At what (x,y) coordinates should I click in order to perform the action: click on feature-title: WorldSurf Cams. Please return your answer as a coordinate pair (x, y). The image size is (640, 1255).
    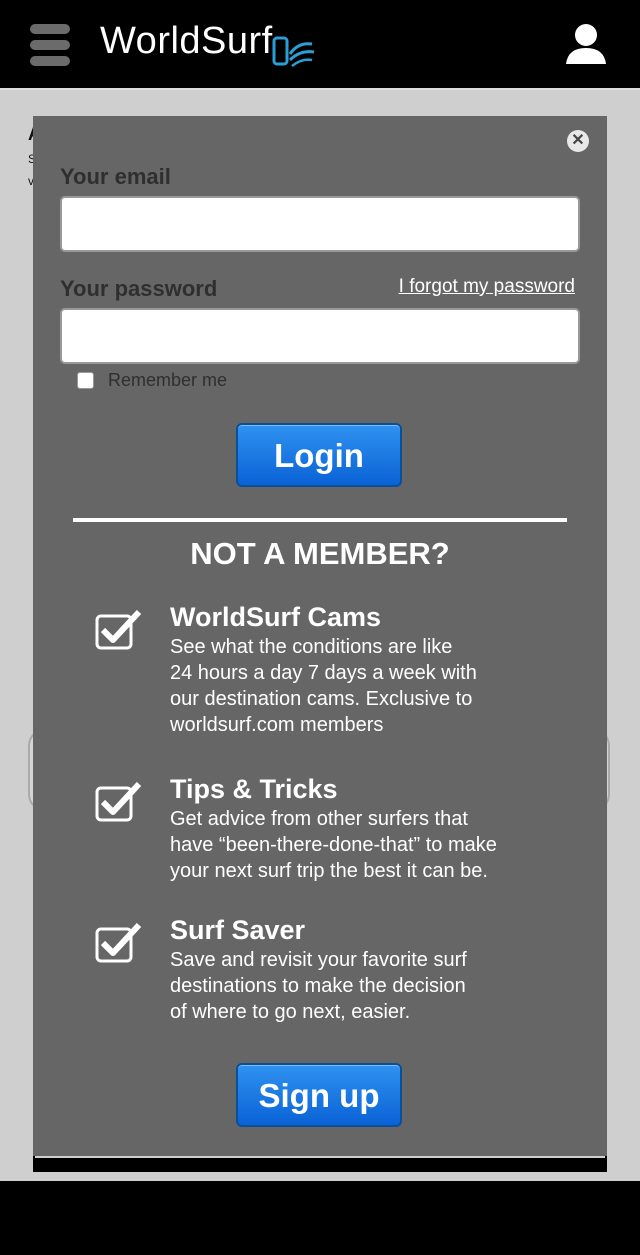
    Looking at the image, I should click on (276, 617).